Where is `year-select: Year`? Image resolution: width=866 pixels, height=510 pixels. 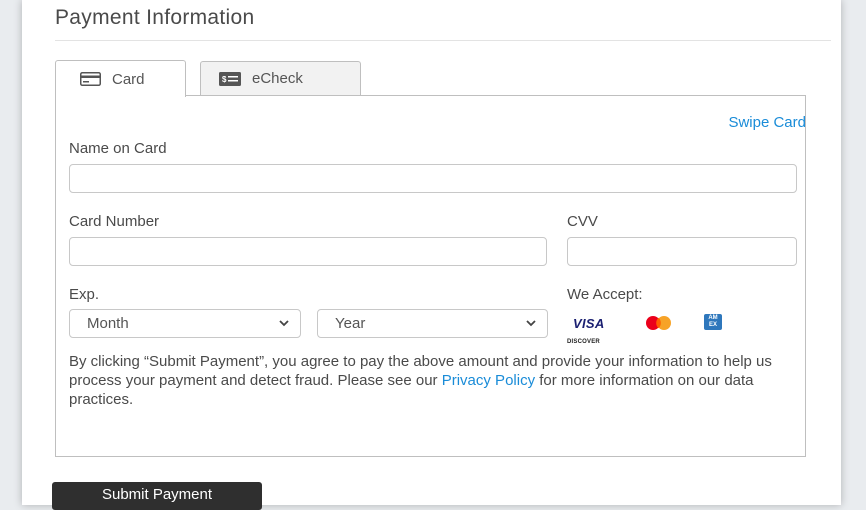
year-select: Year is located at coordinates (432, 323).